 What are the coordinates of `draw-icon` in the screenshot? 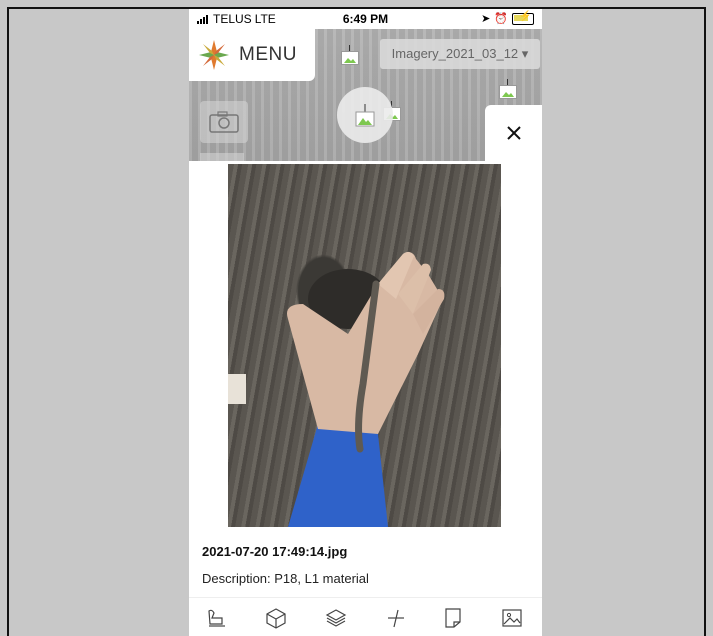 It's located at (216, 618).